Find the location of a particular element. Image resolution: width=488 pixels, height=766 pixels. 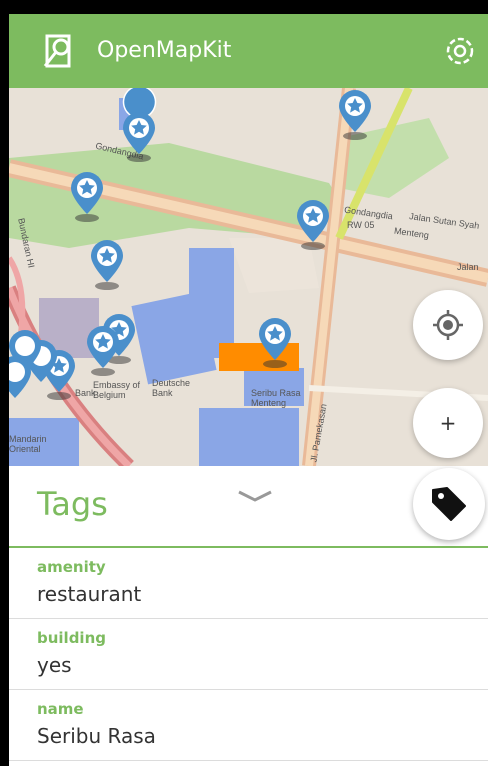

tag-key: amenity is located at coordinates (71, 567).